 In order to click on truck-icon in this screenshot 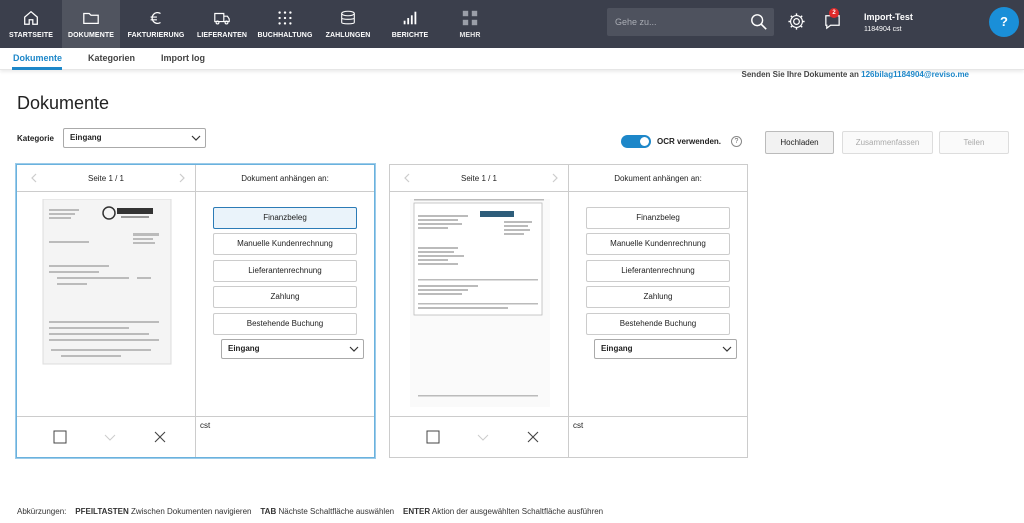, I will do `click(222, 18)`.